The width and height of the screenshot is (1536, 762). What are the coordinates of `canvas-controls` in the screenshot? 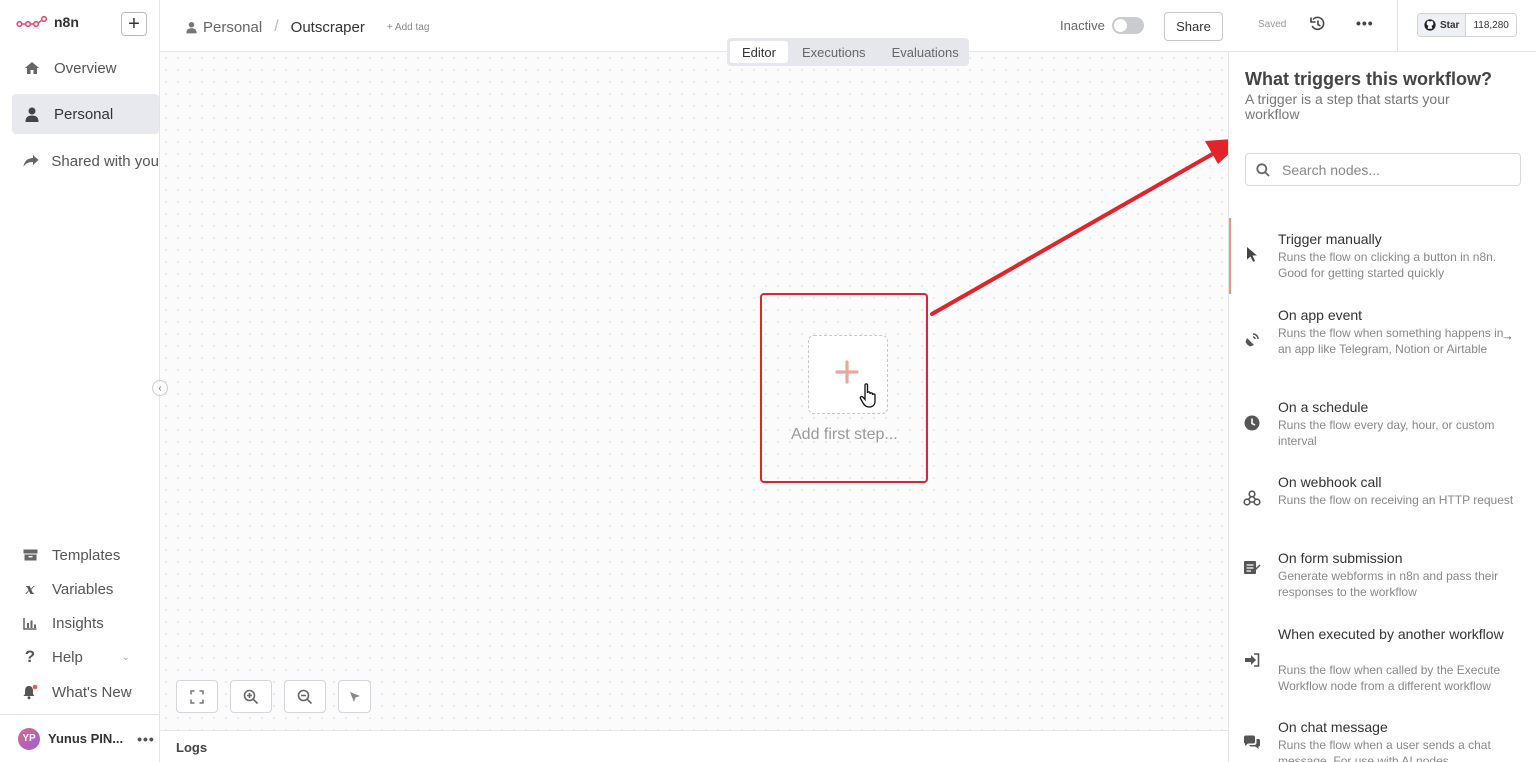 It's located at (273, 696).